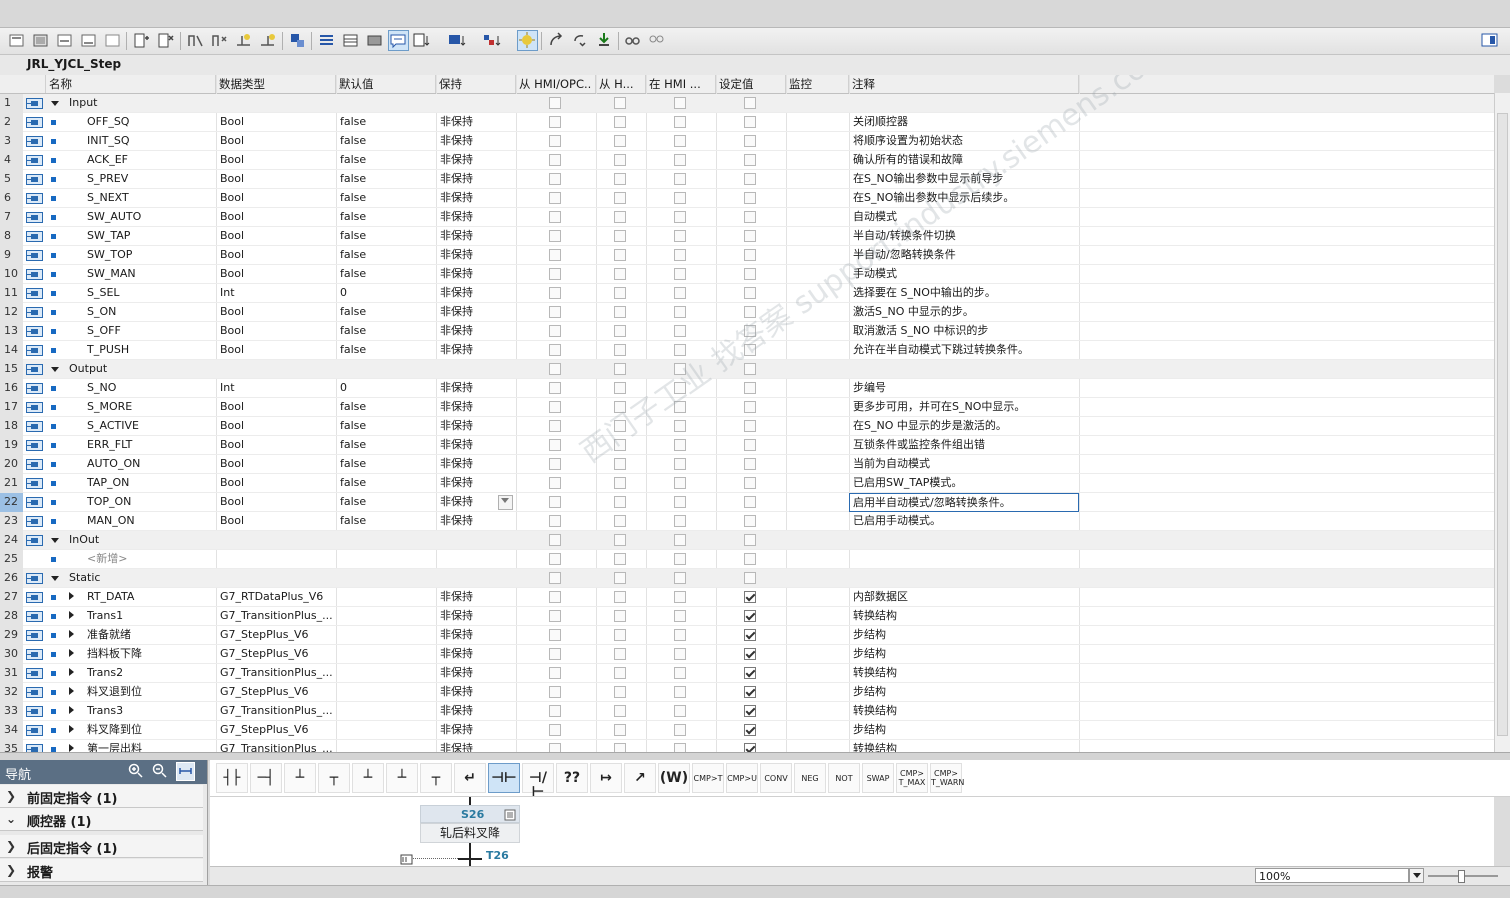 This screenshot has width=1510, height=898. Describe the element at coordinates (852, 832) in the screenshot. I see `graph-canvas: S26 轧后料叉降 T26` at that location.